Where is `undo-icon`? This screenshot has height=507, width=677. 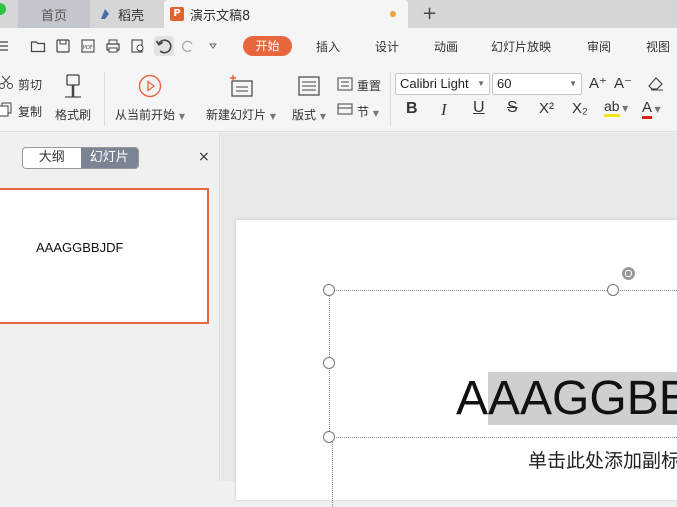
undo-icon is located at coordinates (164, 46).